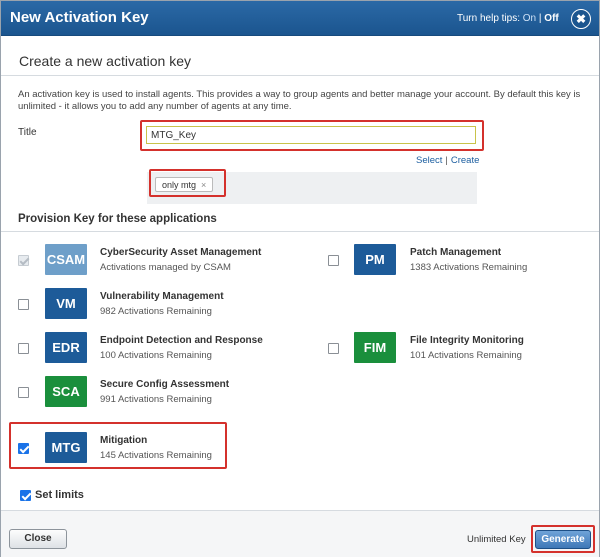 This screenshot has width=600, height=557. What do you see at coordinates (467, 340) in the screenshot?
I see `fim-name: File Integrity Monitoring` at bounding box center [467, 340].